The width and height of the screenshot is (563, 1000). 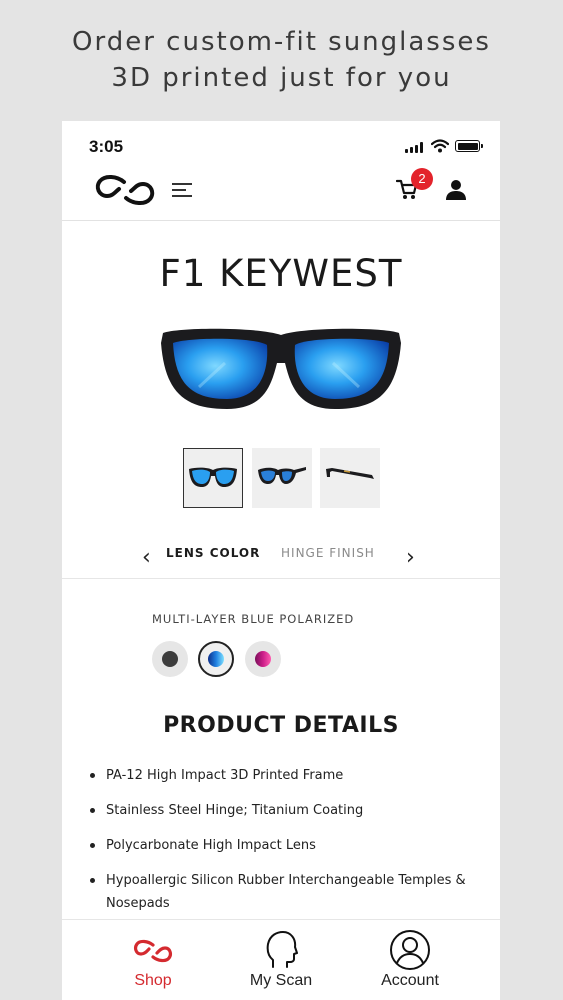 What do you see at coordinates (153, 951) in the screenshot?
I see `shop-logo-icon` at bounding box center [153, 951].